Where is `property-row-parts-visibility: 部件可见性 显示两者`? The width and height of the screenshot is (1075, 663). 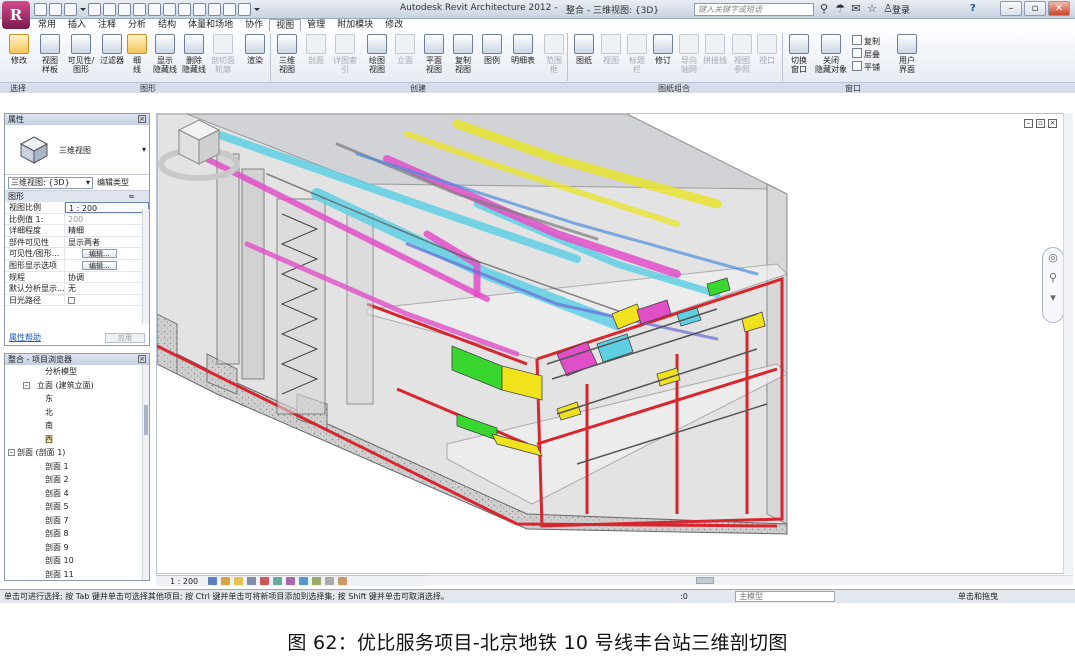
property-row-parts-visibility: 部件可见性 显示两者 is located at coordinates (77, 242).